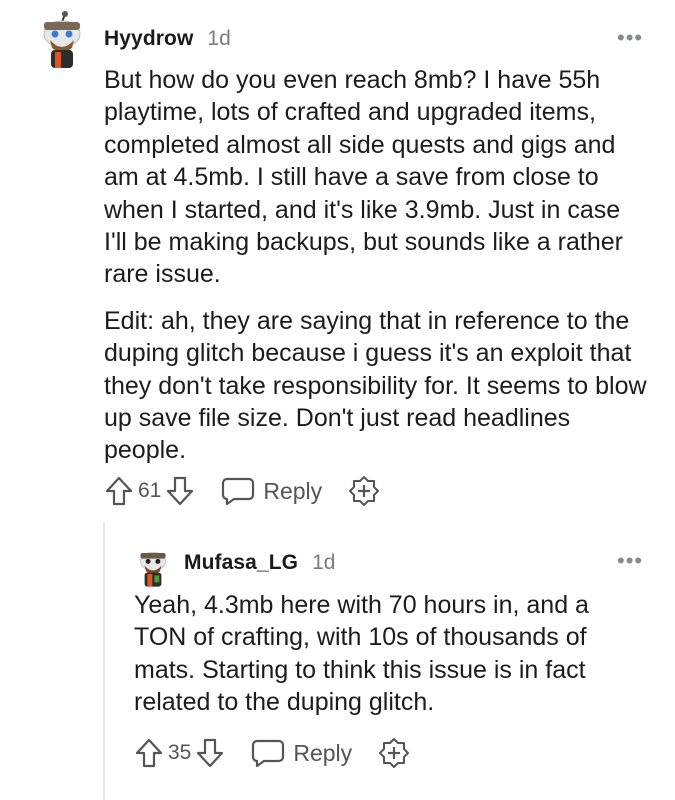 This screenshot has height=800, width=675. Describe the element at coordinates (148, 39) in the screenshot. I see `username: Hyydrow` at that location.